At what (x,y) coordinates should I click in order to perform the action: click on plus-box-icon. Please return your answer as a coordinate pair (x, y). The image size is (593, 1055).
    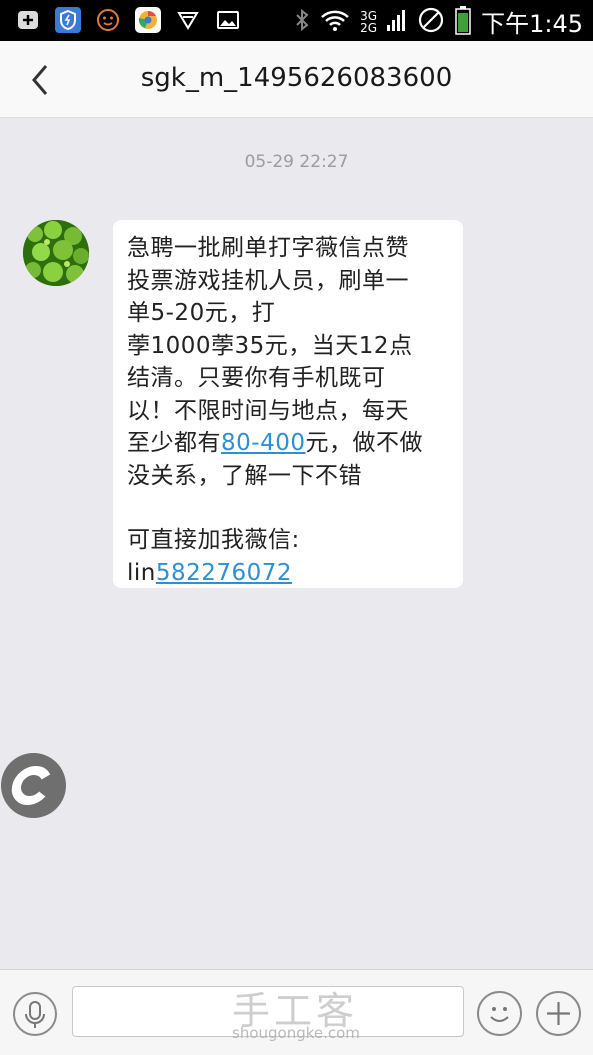
    Looking at the image, I should click on (28, 20).